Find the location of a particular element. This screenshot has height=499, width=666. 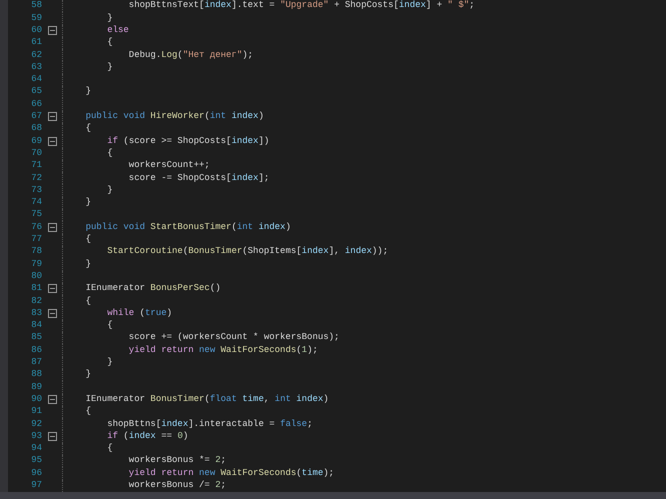

line-number: 62 is located at coordinates (36, 55).